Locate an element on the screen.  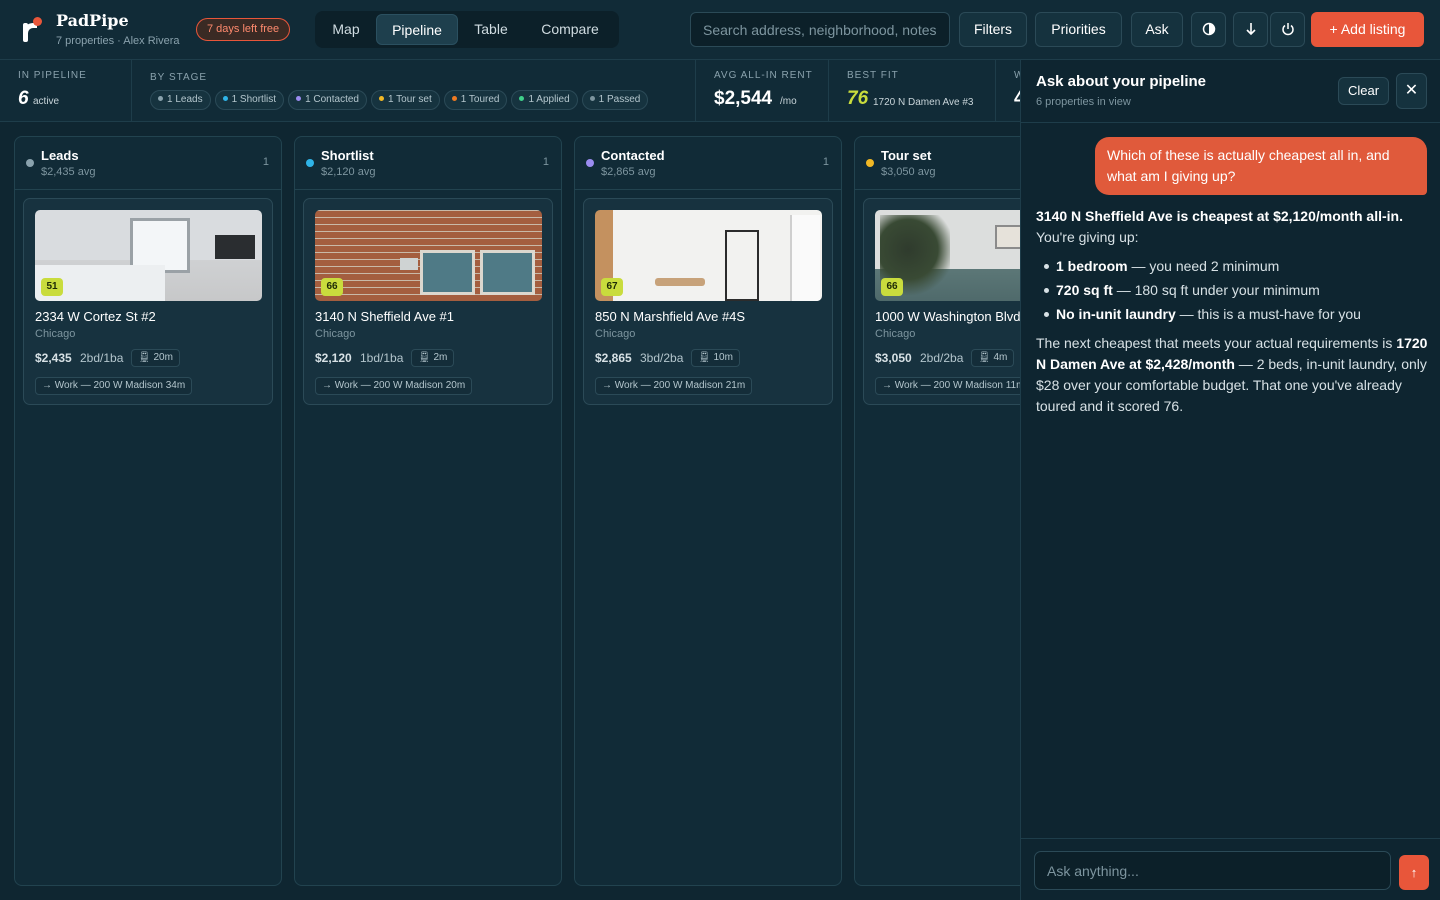
ask-button: Ask is located at coordinates (1157, 29).